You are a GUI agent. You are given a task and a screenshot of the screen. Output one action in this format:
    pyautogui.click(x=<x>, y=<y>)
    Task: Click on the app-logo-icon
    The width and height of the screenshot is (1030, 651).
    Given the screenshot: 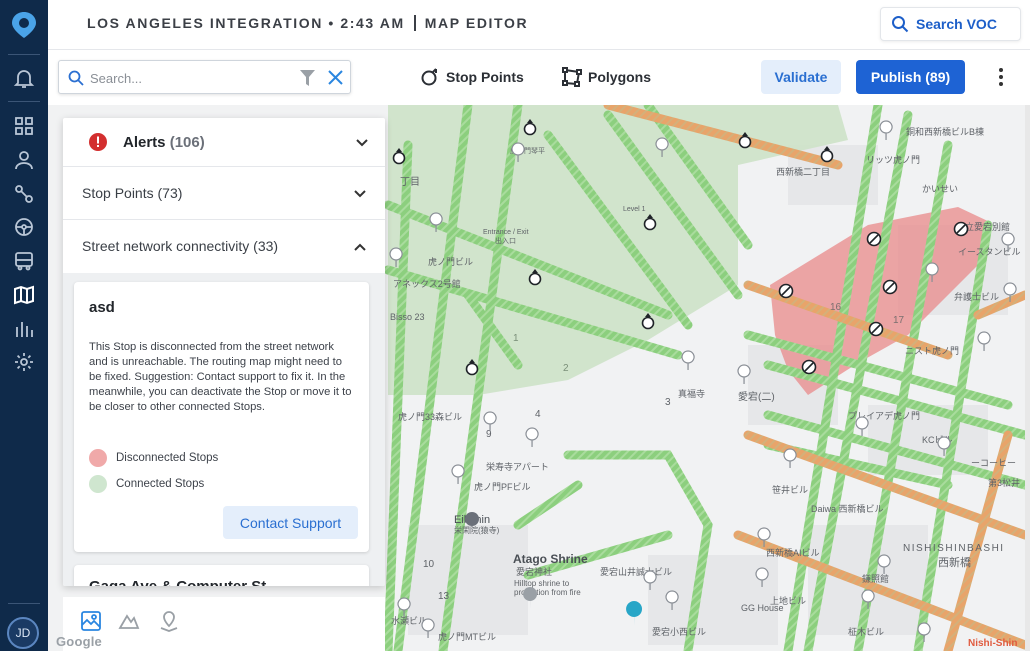 What is the action you would take?
    pyautogui.click(x=24, y=25)
    